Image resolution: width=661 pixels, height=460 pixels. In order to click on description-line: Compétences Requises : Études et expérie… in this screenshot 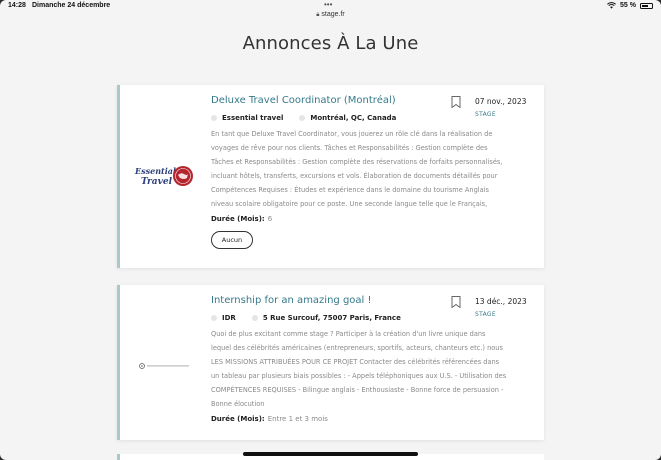, I will do `click(350, 190)`.